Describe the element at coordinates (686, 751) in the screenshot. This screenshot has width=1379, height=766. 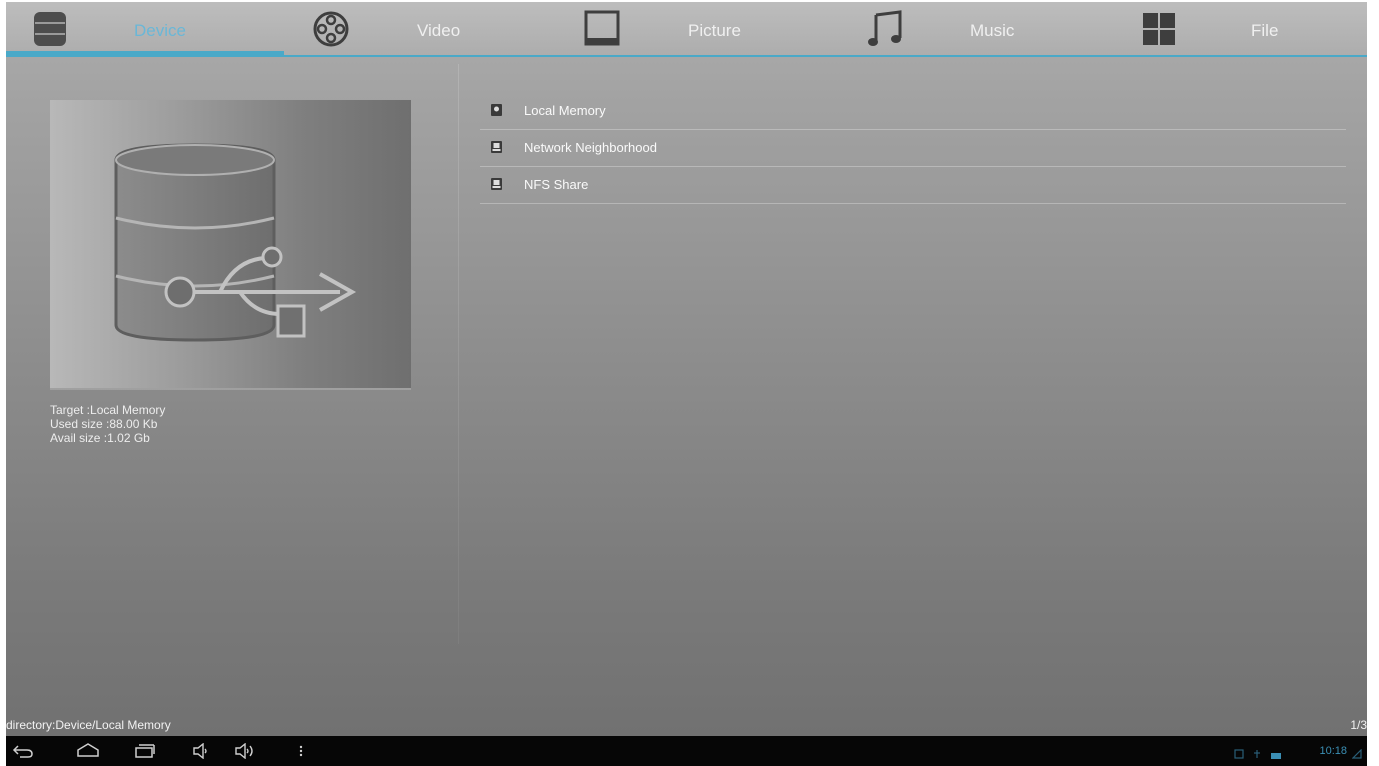
I see `system-nav-bar: 10:18` at that location.